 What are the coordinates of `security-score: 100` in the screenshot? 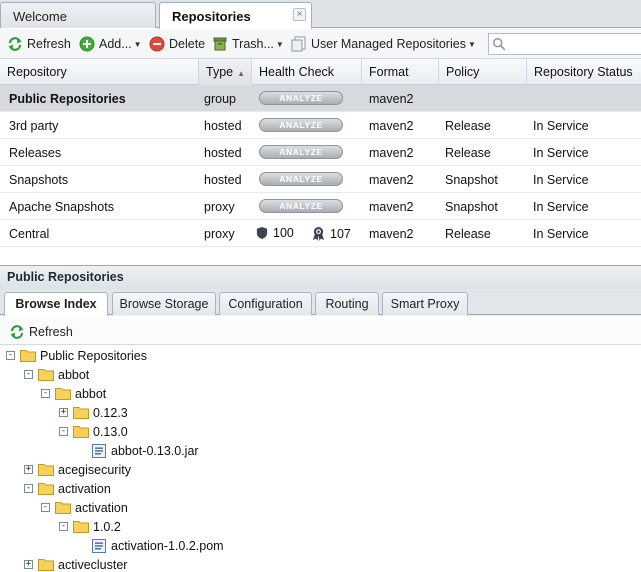 It's located at (275, 233).